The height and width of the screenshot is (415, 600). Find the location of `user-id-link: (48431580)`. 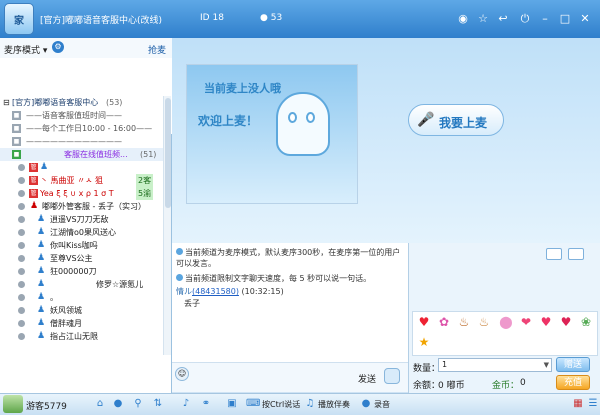

user-id-link: (48431580) is located at coordinates (215, 291).